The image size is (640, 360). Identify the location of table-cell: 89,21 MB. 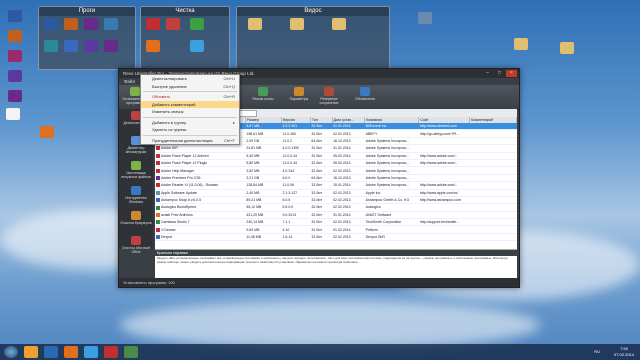
(263, 200).